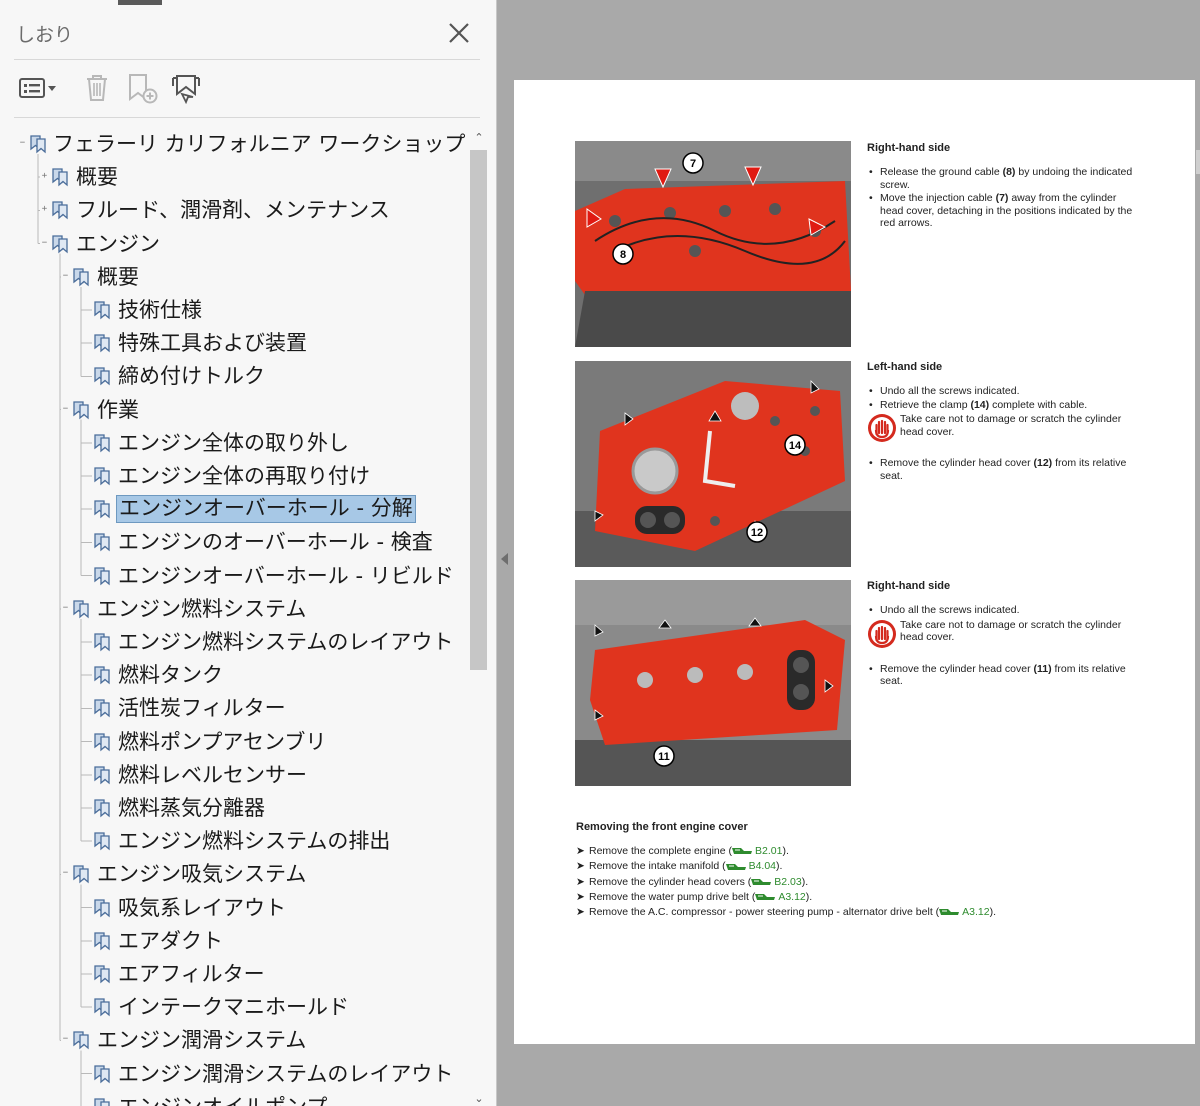 Image resolution: width=1200 pixels, height=1106 pixels. Describe the element at coordinates (757, 851) in the screenshot. I see `cross-reference-link: B2.01` at that location.